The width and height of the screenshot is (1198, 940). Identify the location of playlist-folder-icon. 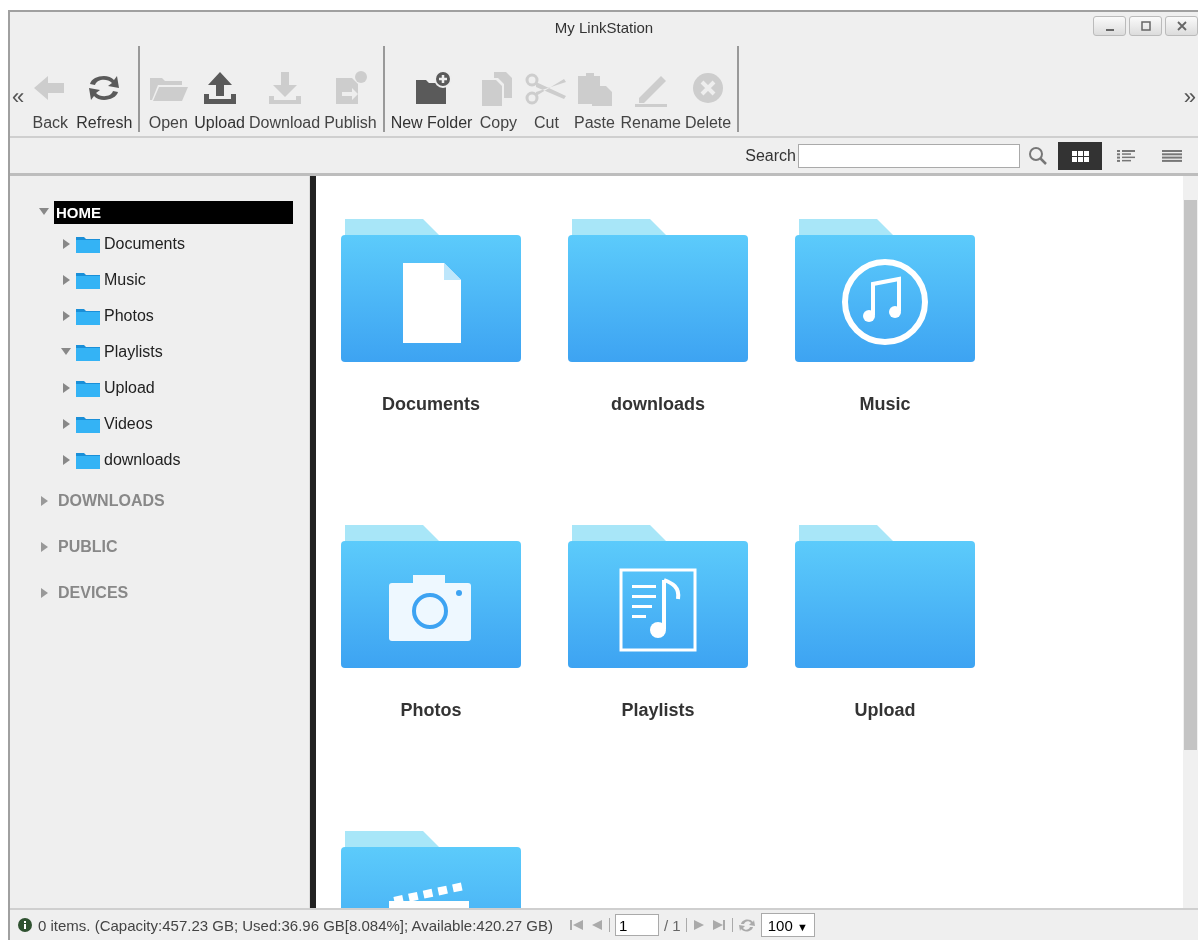
(658, 597).